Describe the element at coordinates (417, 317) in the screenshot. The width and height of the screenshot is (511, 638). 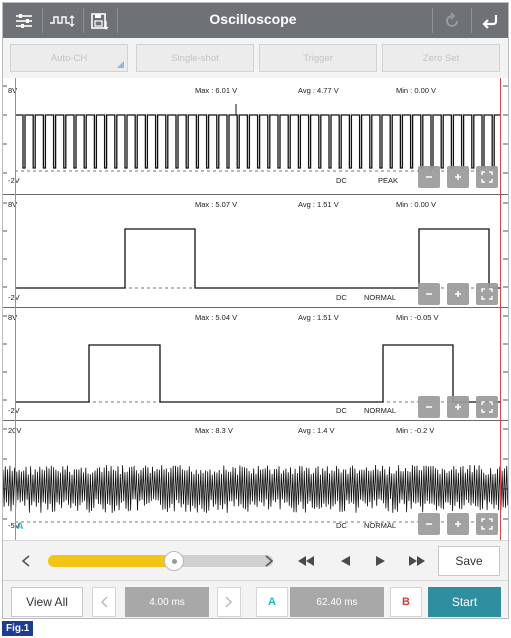
I see `min-value: Min : -0.05 V` at that location.